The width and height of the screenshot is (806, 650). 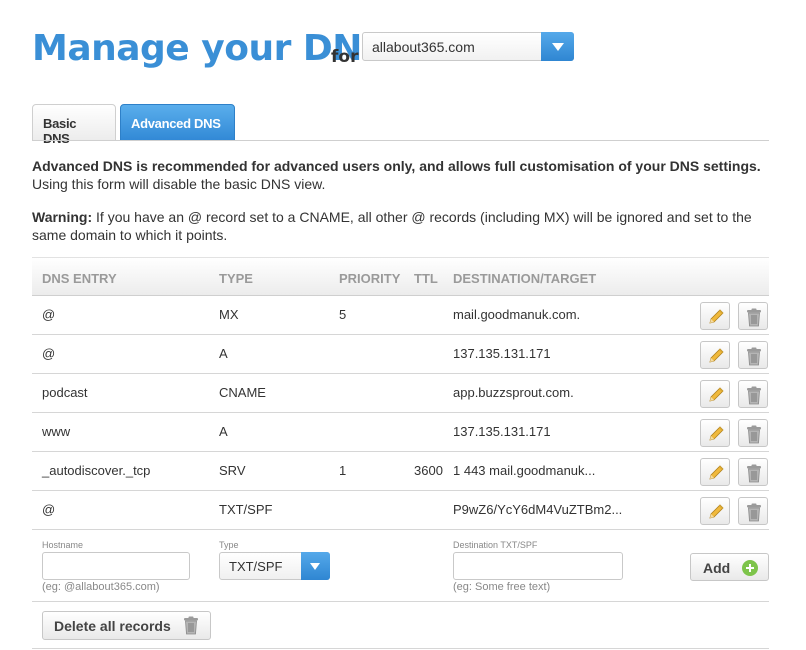 I want to click on tab-basic-dns: Basic DNS, so click(x=74, y=125).